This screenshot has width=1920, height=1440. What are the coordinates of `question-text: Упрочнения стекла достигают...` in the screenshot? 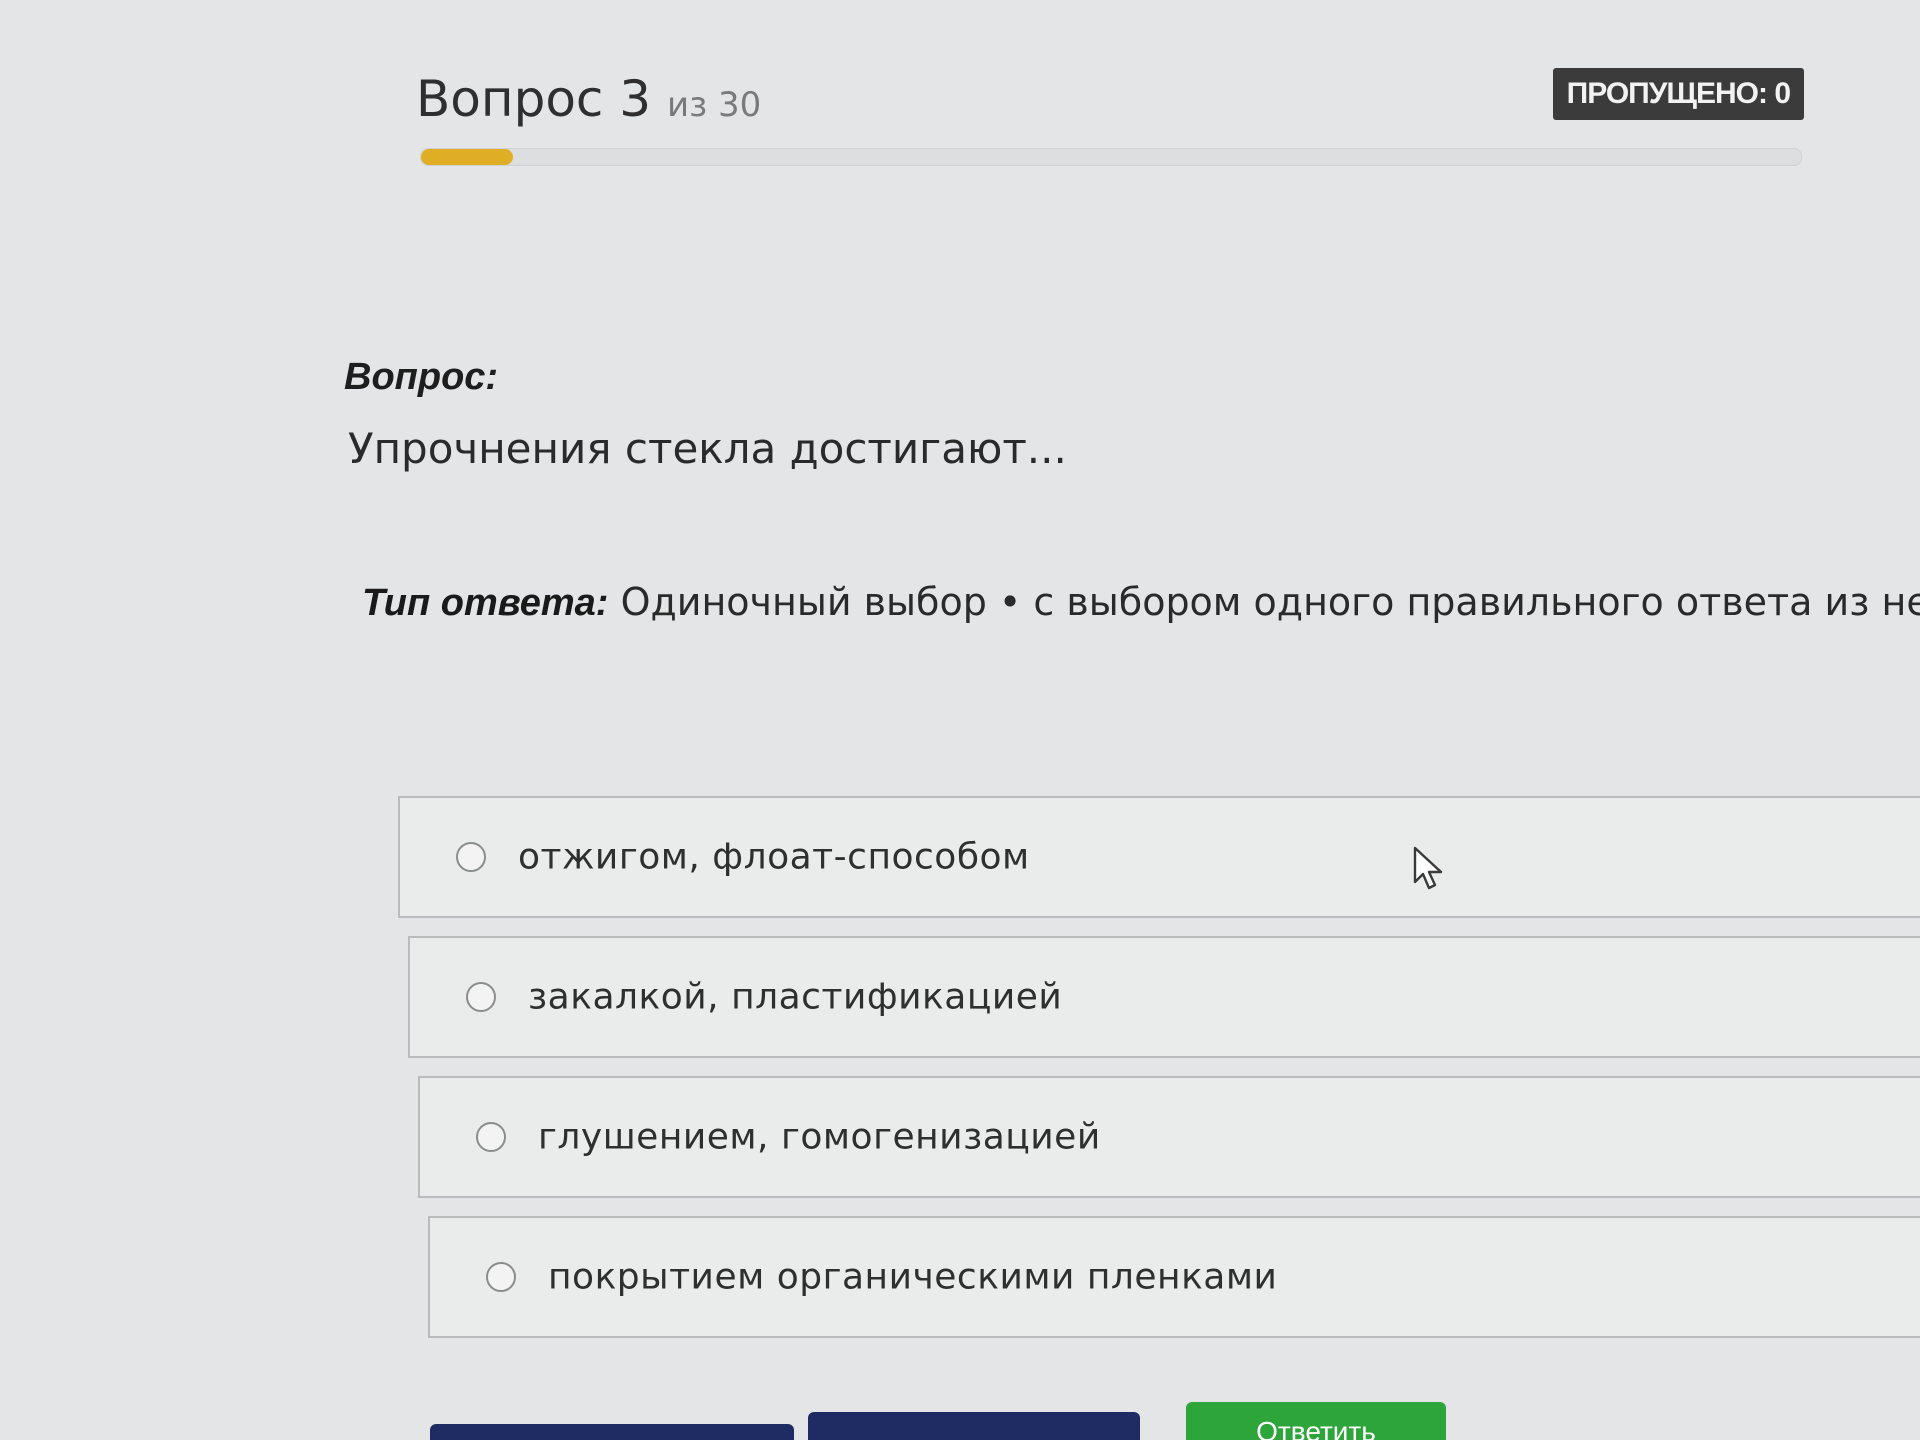 It's located at (707, 448).